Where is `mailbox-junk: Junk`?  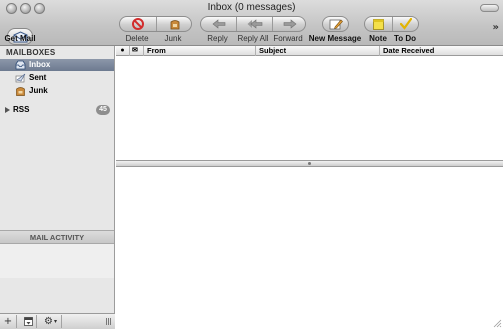
mailbox-junk: Junk is located at coordinates (57, 91).